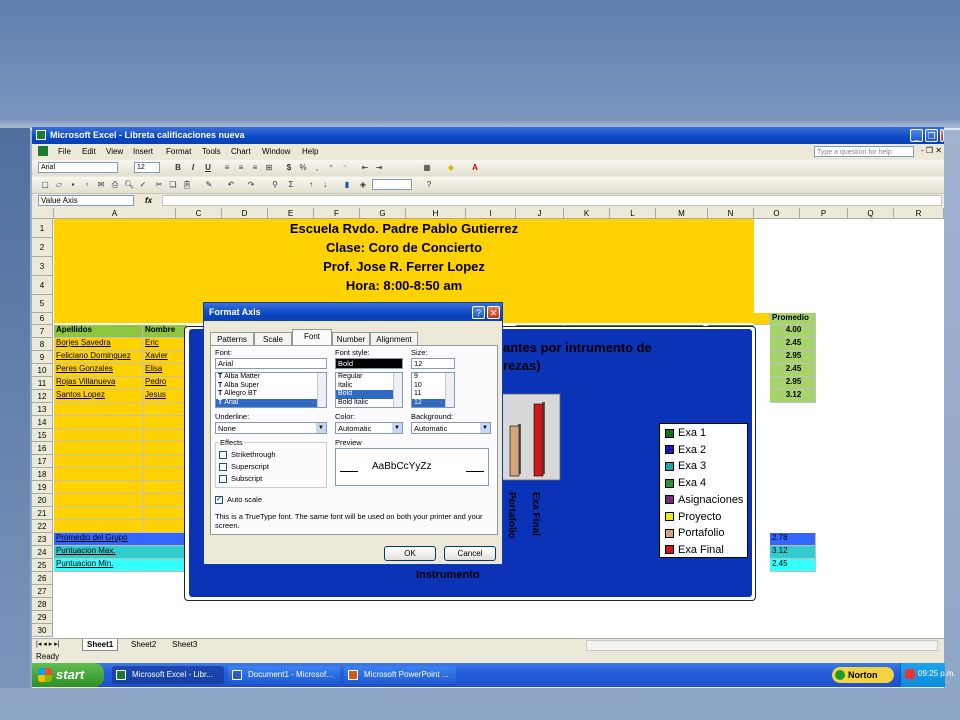 Image resolution: width=960 pixels, height=720 pixels. I want to click on open-icon: ▱, so click(59, 185).